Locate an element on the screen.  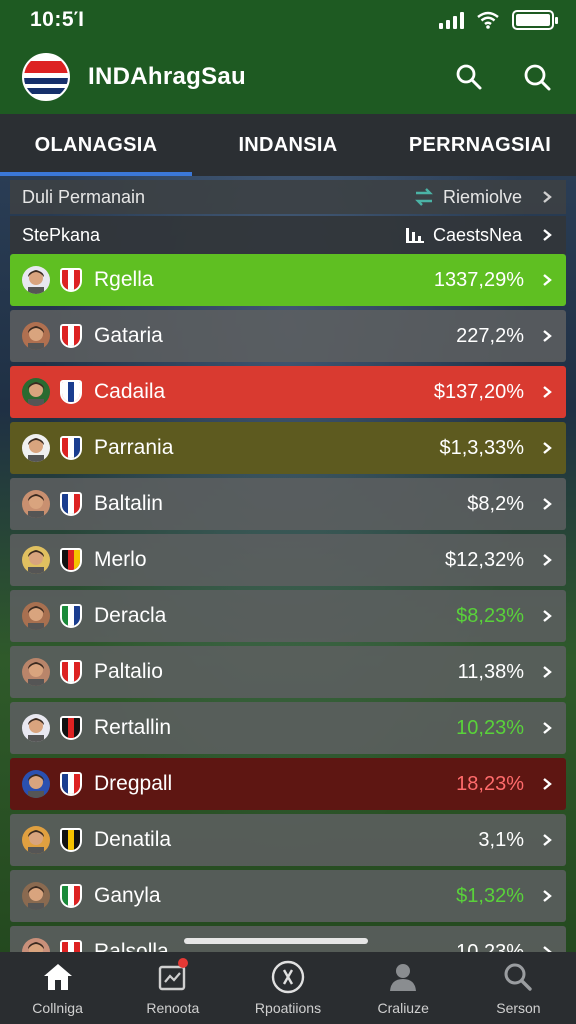
home-icon is located at coordinates (58, 977).